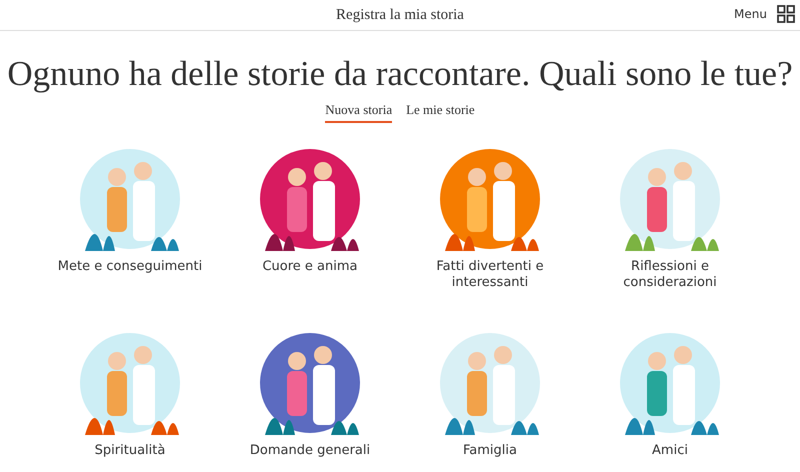 This screenshot has height=472, width=800. I want to click on category-link: Mete e conseguimenti, so click(130, 266).